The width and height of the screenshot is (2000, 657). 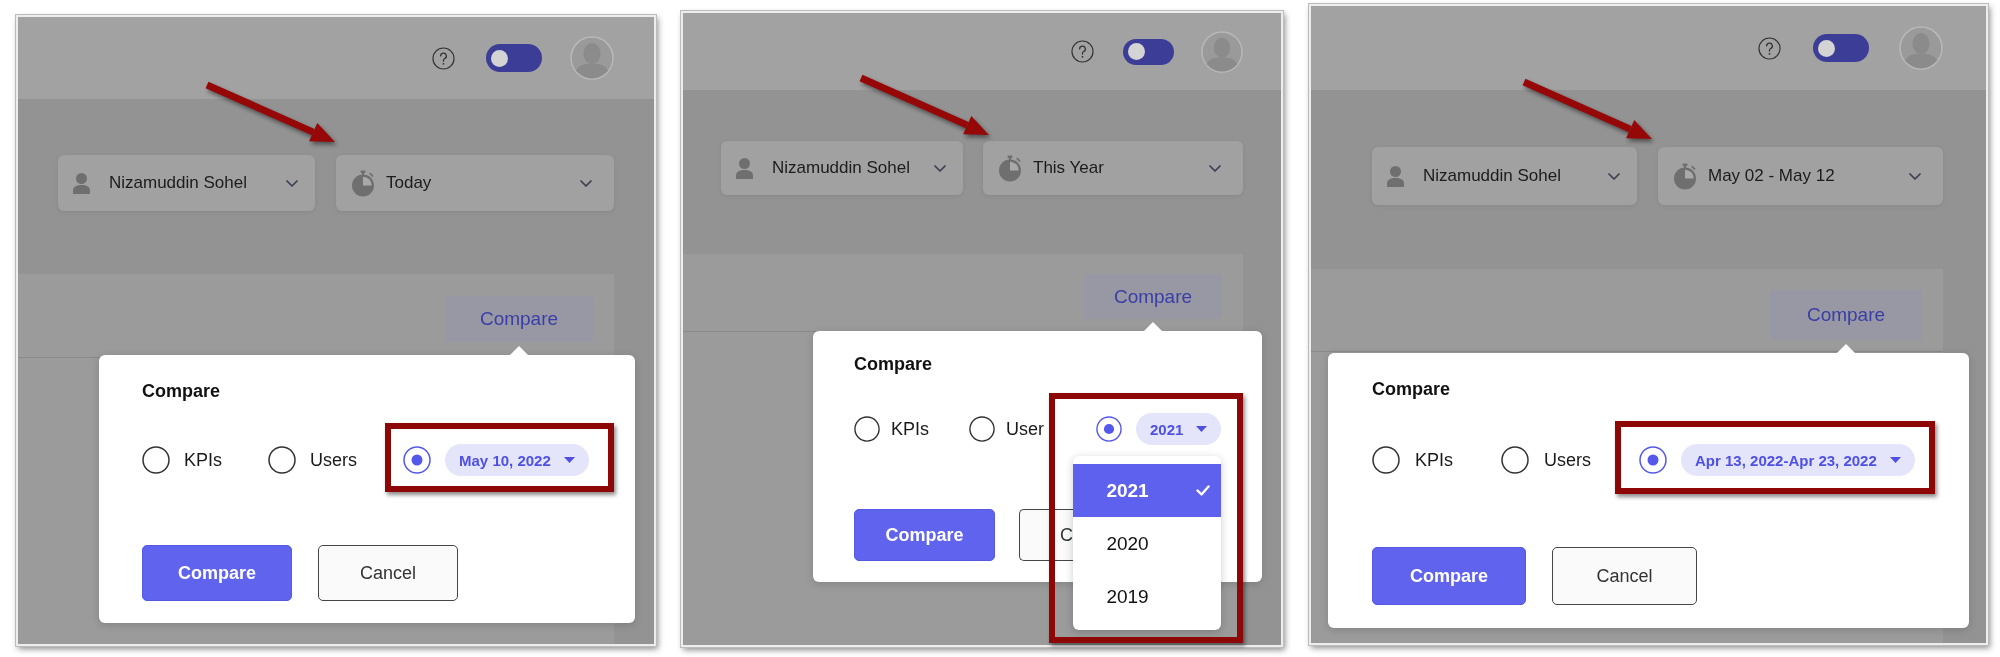 I want to click on radio-label: User, so click(x=1025, y=429).